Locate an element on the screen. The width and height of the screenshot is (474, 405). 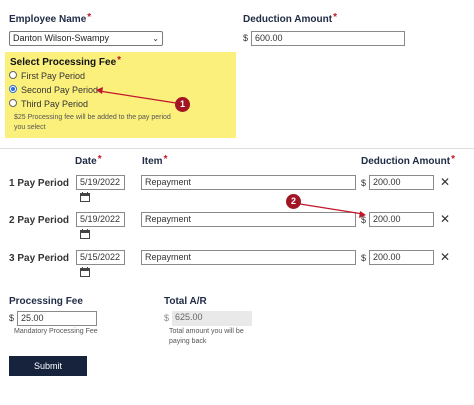
annotation-1-arrowhead is located at coordinates (99, 90).